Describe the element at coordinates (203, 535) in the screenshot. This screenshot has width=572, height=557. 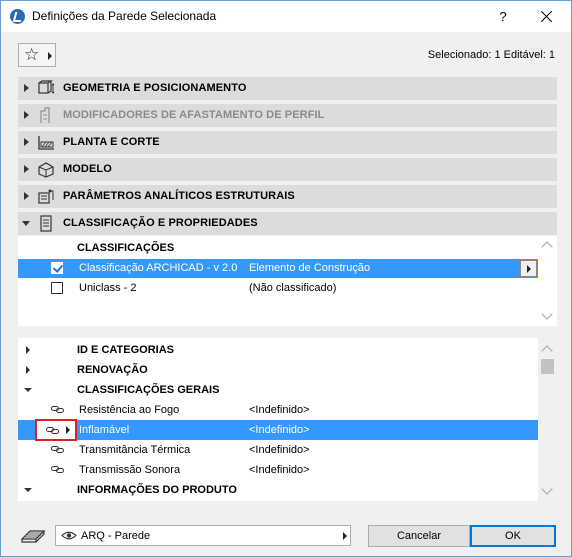
I see `view-selector: ARQ - Parede` at that location.